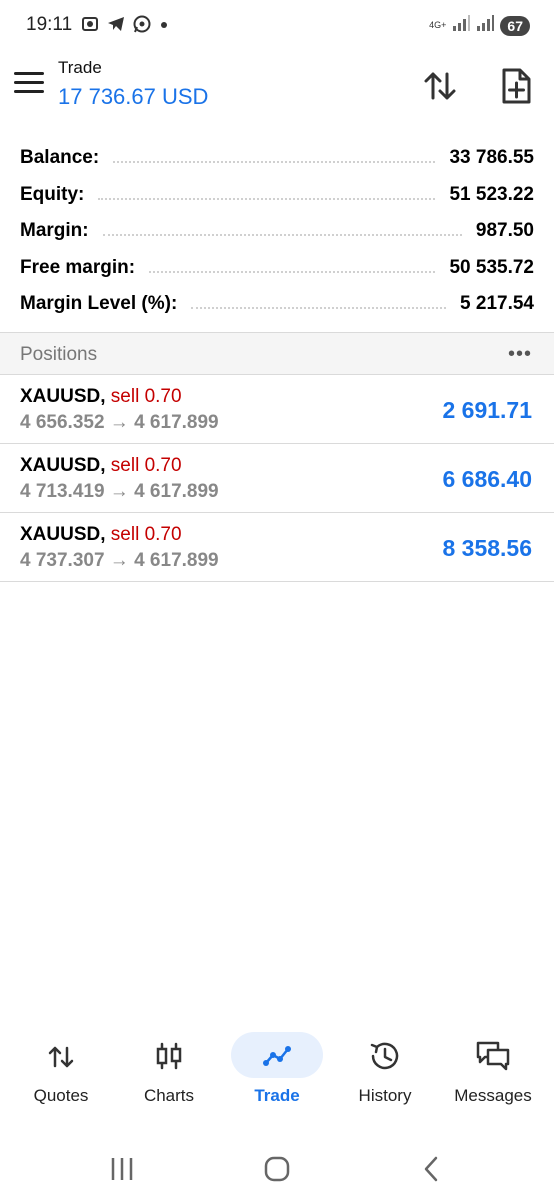 Image resolution: width=554 pixels, height=1200 pixels. Describe the element at coordinates (487, 410) in the screenshot. I see `position-profit: 2 691.71` at that location.